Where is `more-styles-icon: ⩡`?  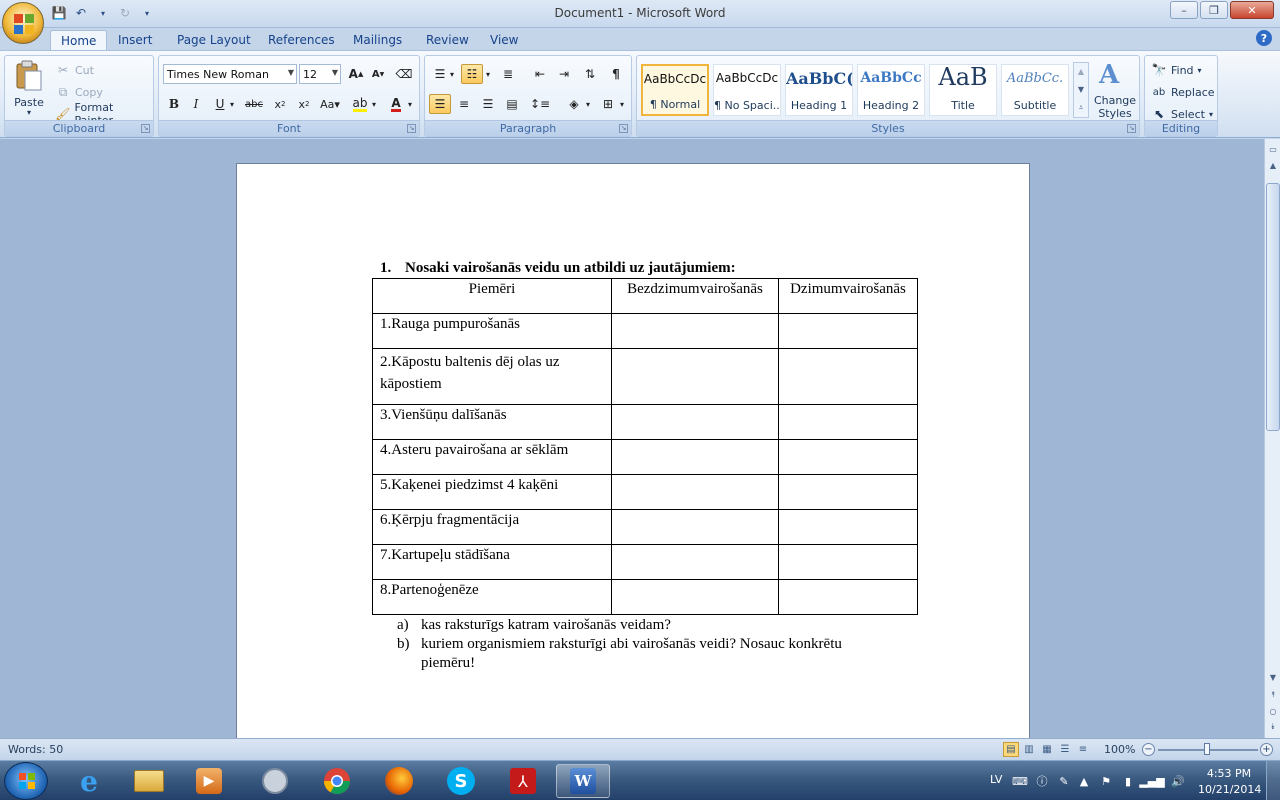
more-styles-icon: ⩡ is located at coordinates (1081, 108).